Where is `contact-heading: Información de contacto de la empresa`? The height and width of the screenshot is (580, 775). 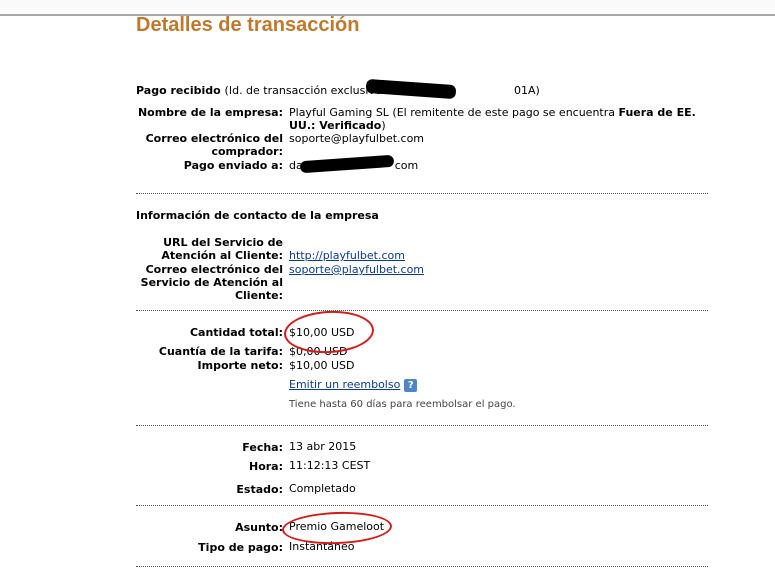
contact-heading: Información de contacto de la empresa is located at coordinates (257, 215).